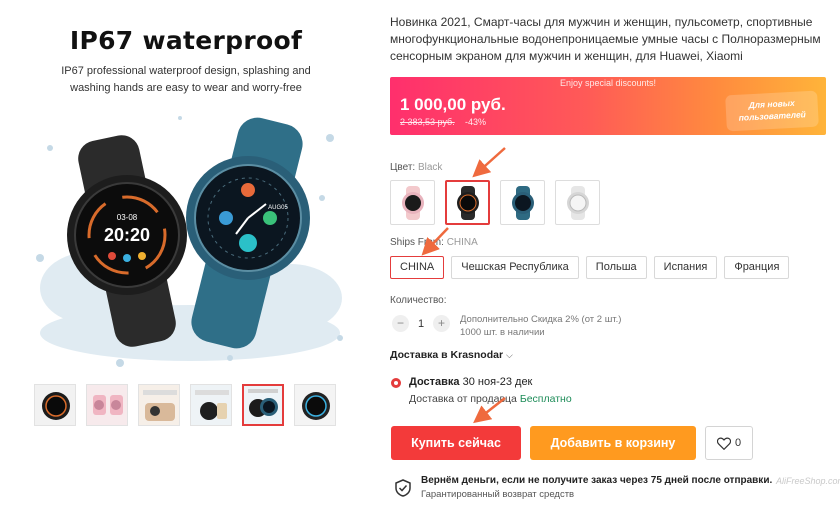 The image size is (840, 506). Describe the element at coordinates (127, 217) in the screenshot. I see `watch-date-text: 03-08` at that location.